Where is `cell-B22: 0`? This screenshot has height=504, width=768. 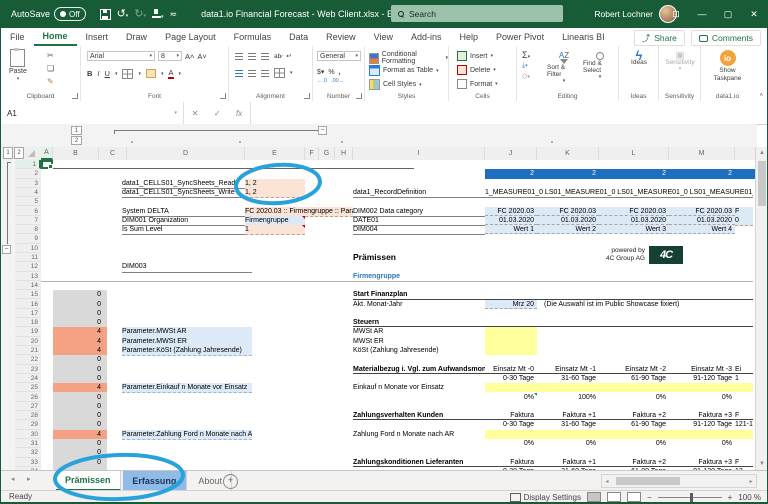 cell-B22: 0 is located at coordinates (80, 359).